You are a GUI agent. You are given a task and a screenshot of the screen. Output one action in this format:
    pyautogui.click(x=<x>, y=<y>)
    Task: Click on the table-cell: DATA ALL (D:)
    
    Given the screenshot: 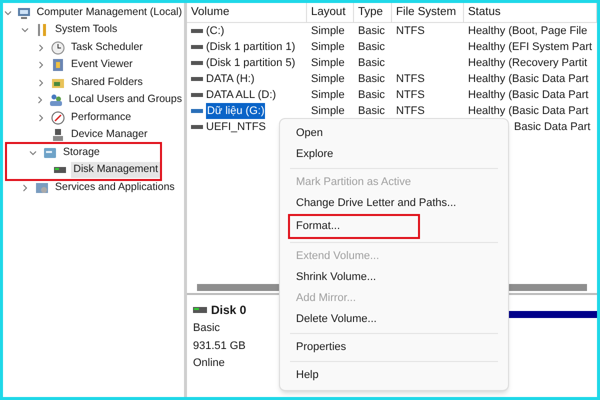 What is the action you would take?
    pyautogui.click(x=241, y=95)
    